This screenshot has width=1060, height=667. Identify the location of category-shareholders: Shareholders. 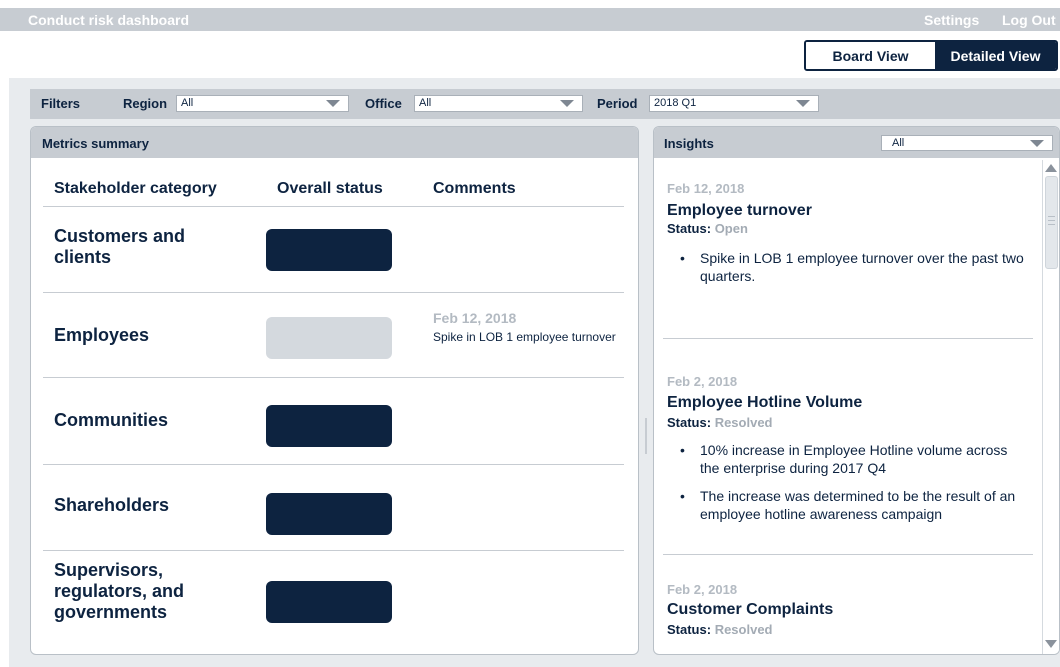
(112, 505).